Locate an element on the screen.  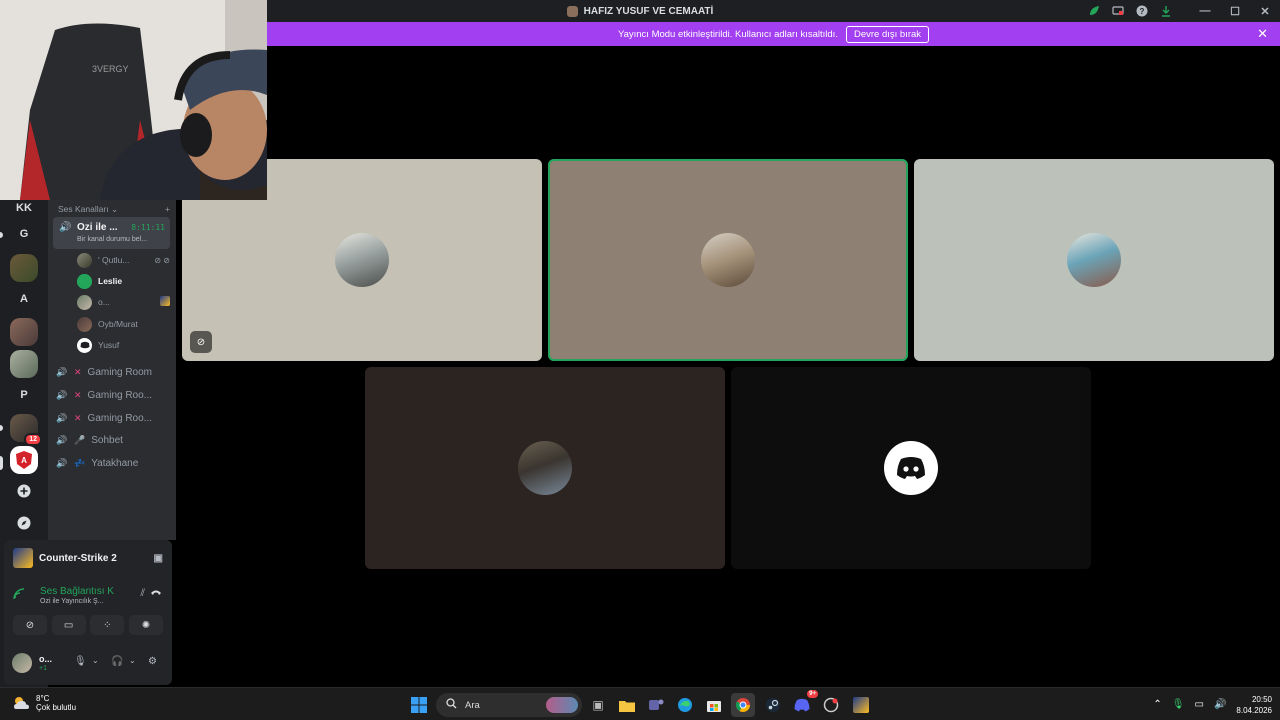
voice-channel: 🔊 💤 Yatakhane is located at coordinates (113, 463).